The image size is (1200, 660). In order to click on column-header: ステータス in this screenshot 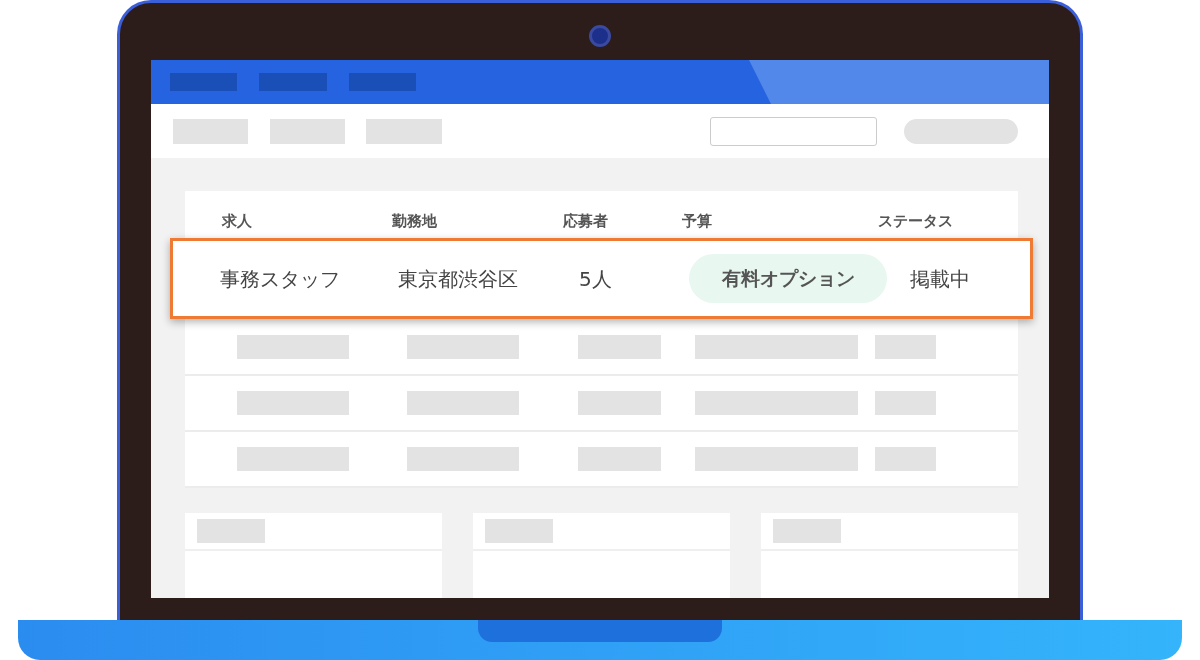, I will do `click(915, 221)`.